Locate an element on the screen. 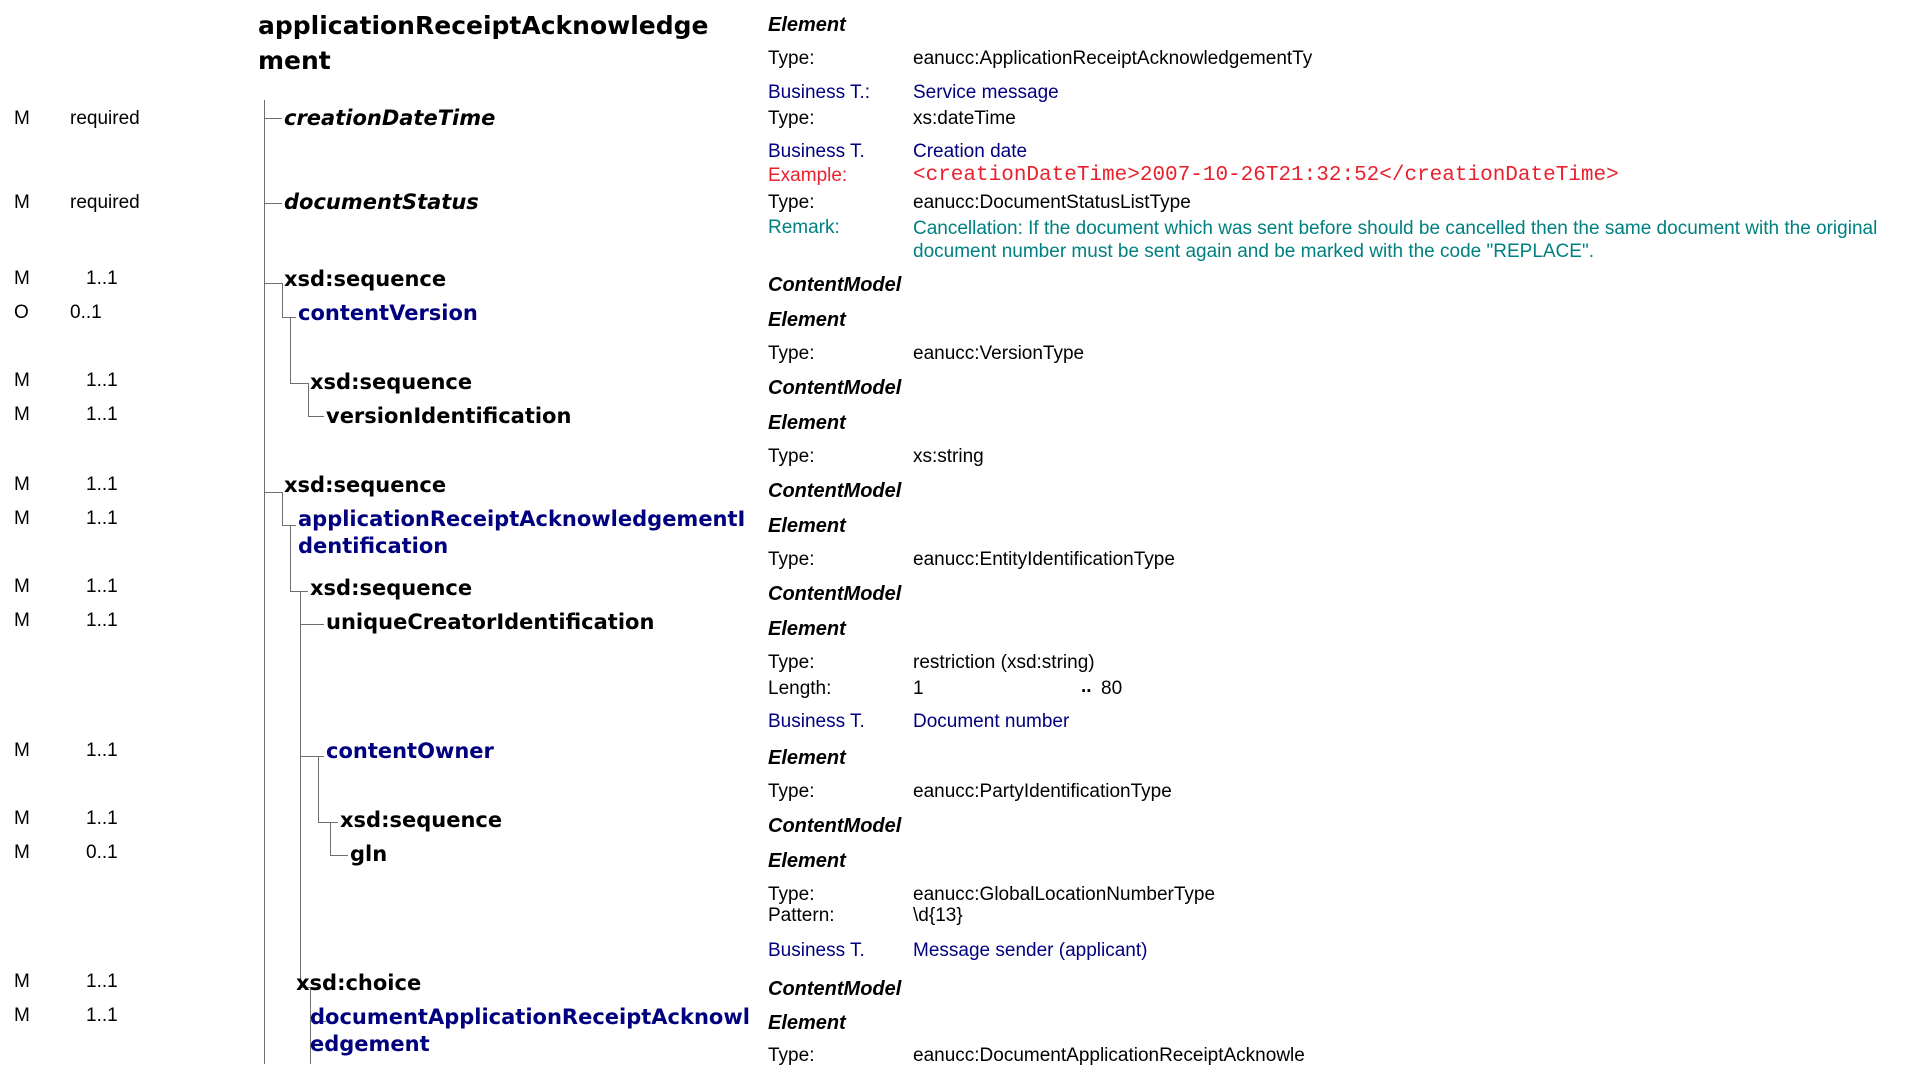  tree-node-contentOwner: contentOwner is located at coordinates (410, 751).